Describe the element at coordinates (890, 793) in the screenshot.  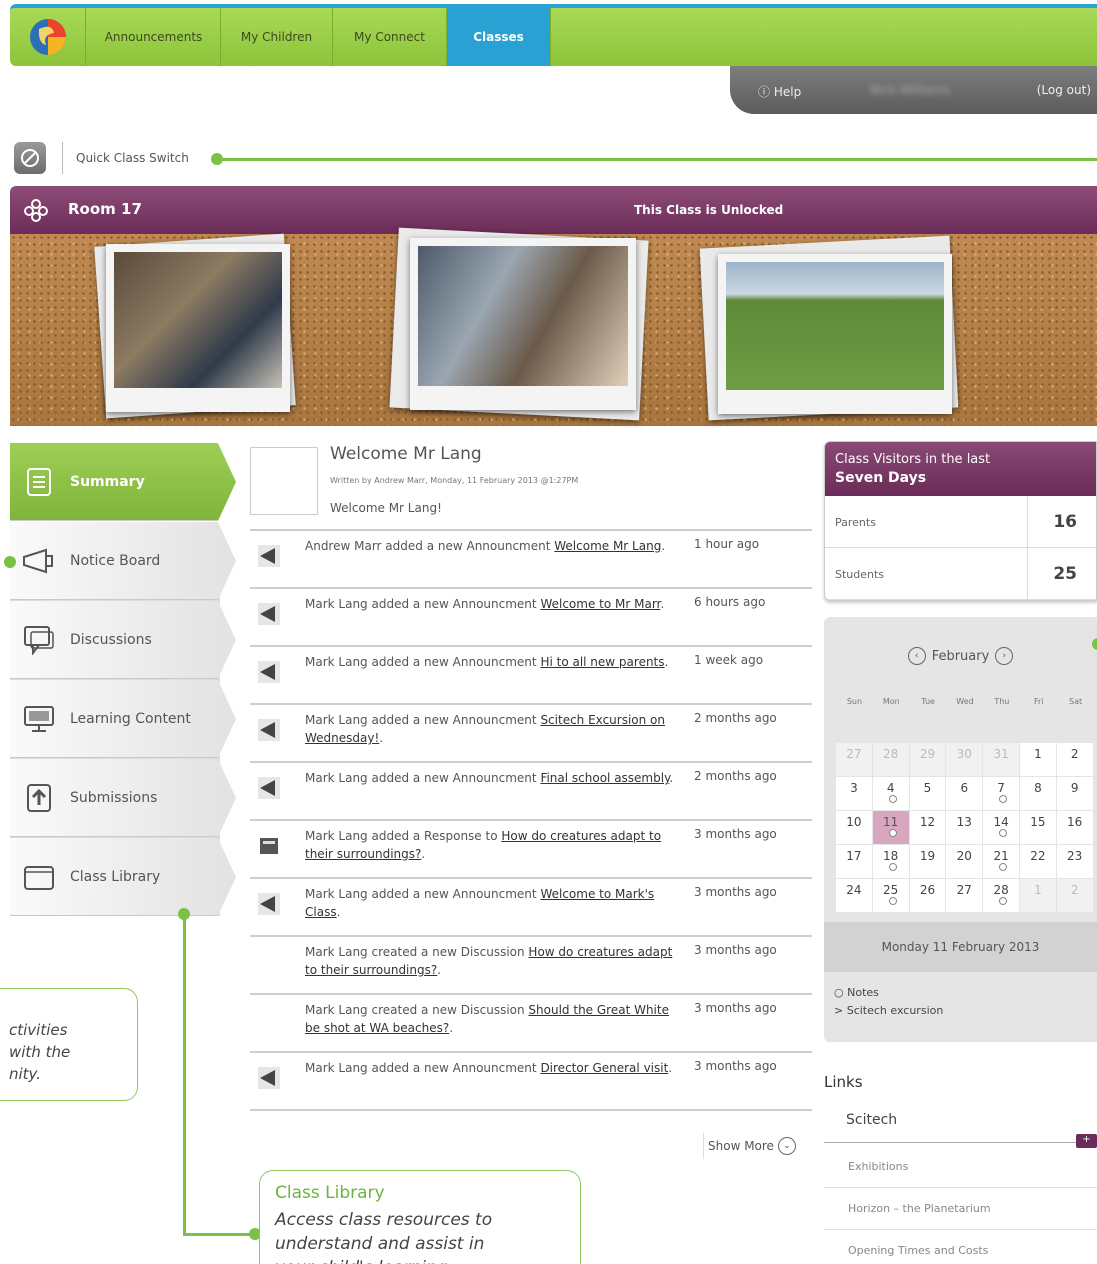
I see `calendar-day: 4` at that location.